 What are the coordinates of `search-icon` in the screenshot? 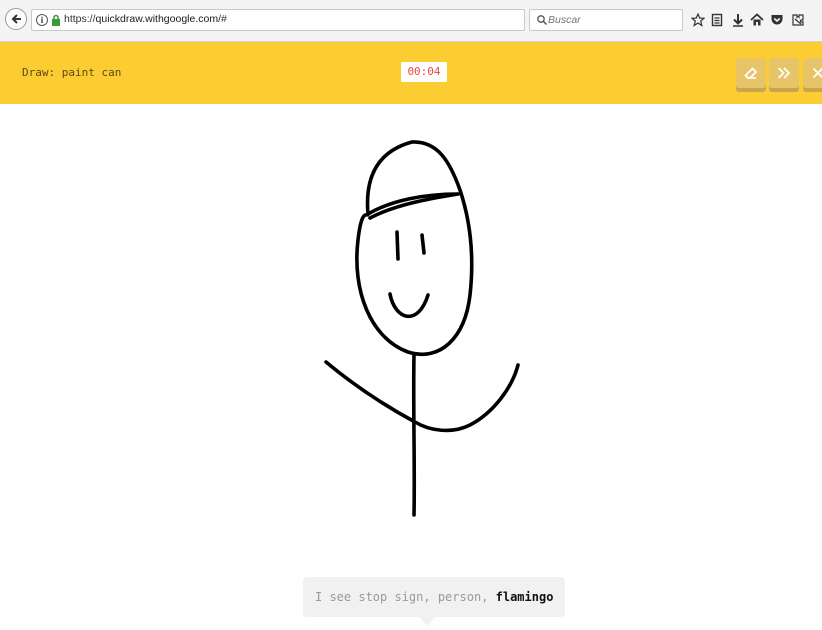 It's located at (542, 20).